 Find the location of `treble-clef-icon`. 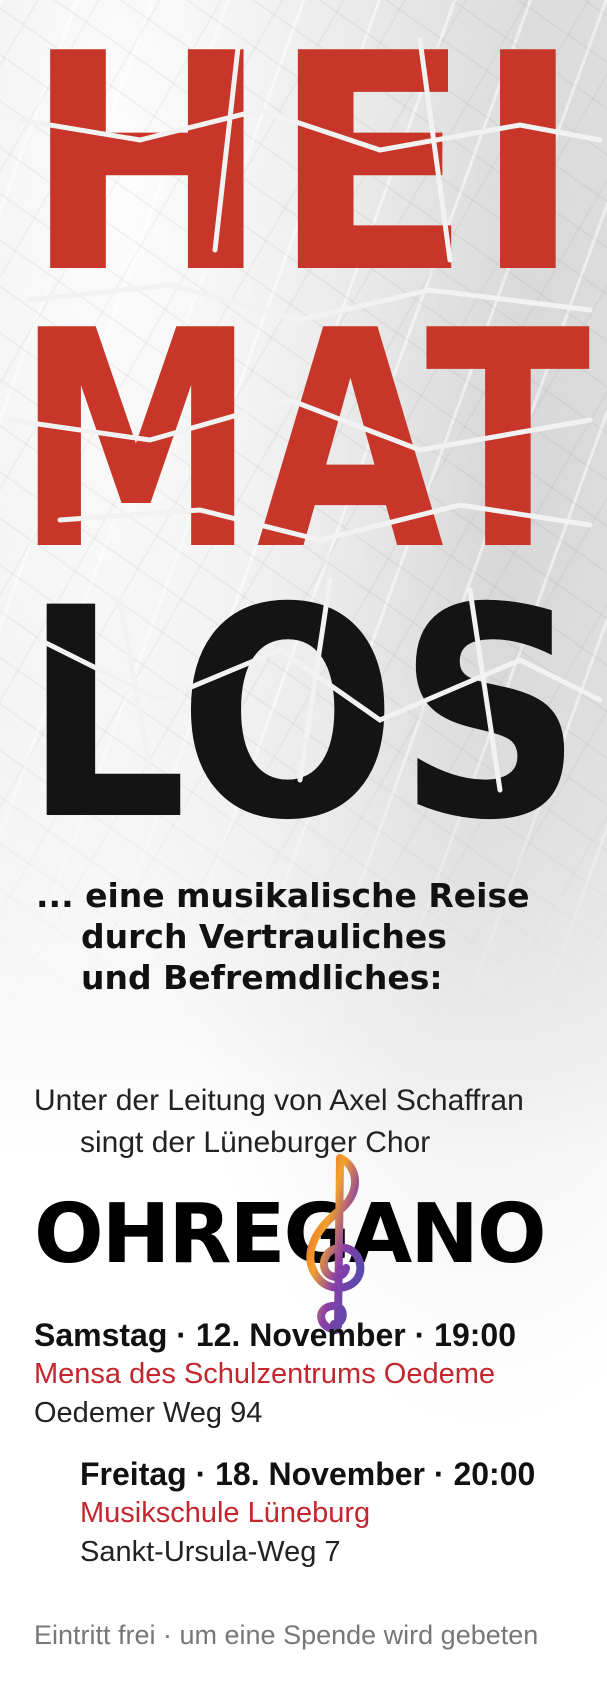

treble-clef-icon is located at coordinates (335, 1244).